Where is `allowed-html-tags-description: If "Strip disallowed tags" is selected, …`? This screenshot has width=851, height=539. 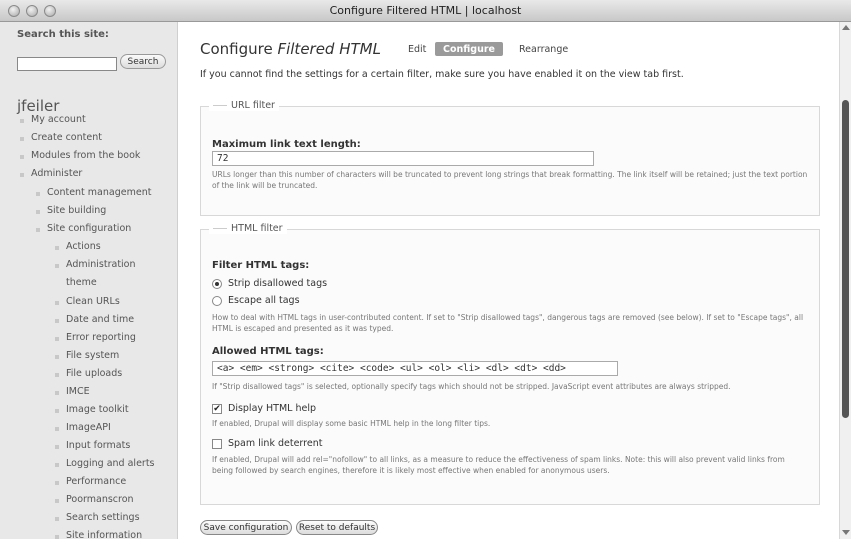 allowed-html-tags-description: If "Strip disallowed tags" is selected, … is located at coordinates (471, 386).